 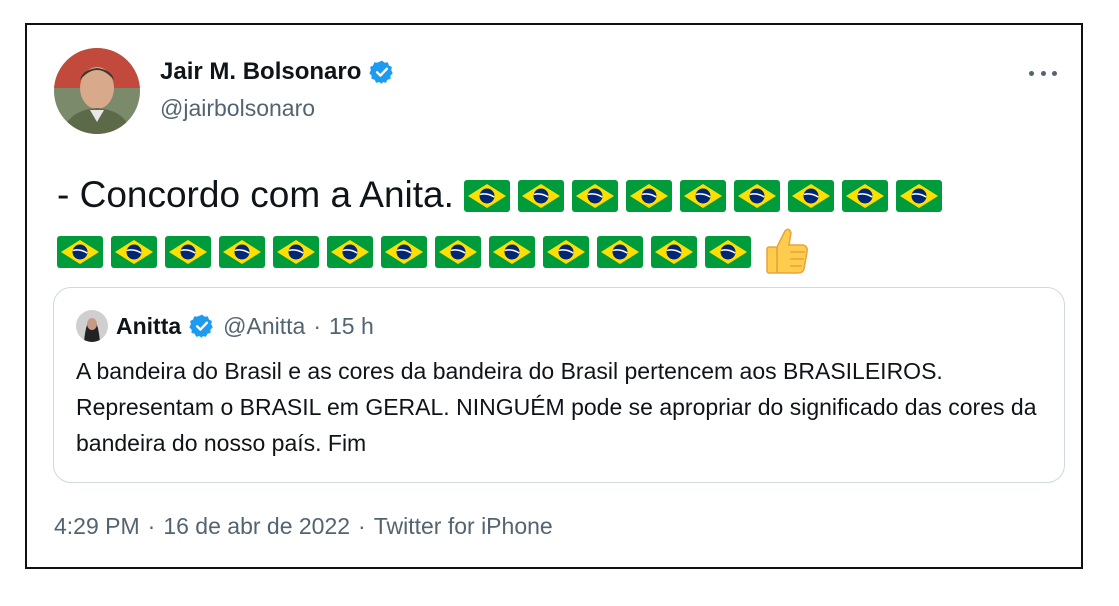 I want to click on quoted-header: Anitta @Anitta · 15 h, so click(x=225, y=326).